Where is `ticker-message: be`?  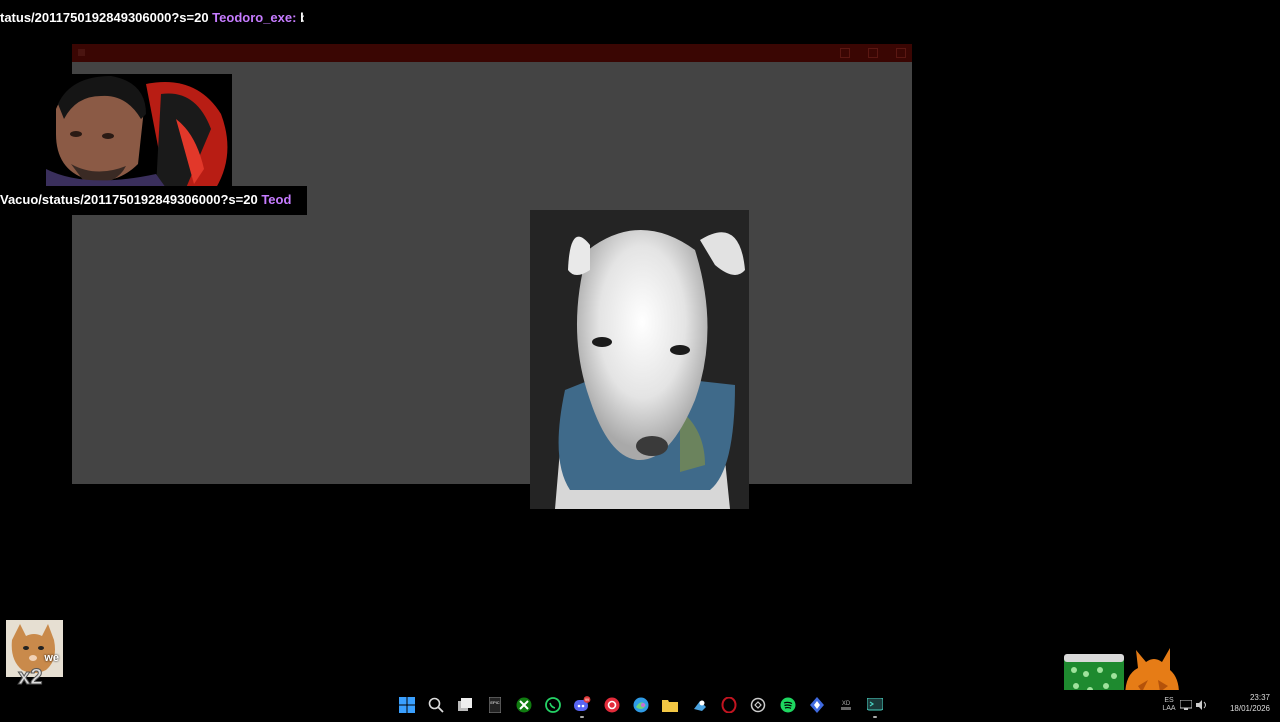
ticker-message: be is located at coordinates (302, 17).